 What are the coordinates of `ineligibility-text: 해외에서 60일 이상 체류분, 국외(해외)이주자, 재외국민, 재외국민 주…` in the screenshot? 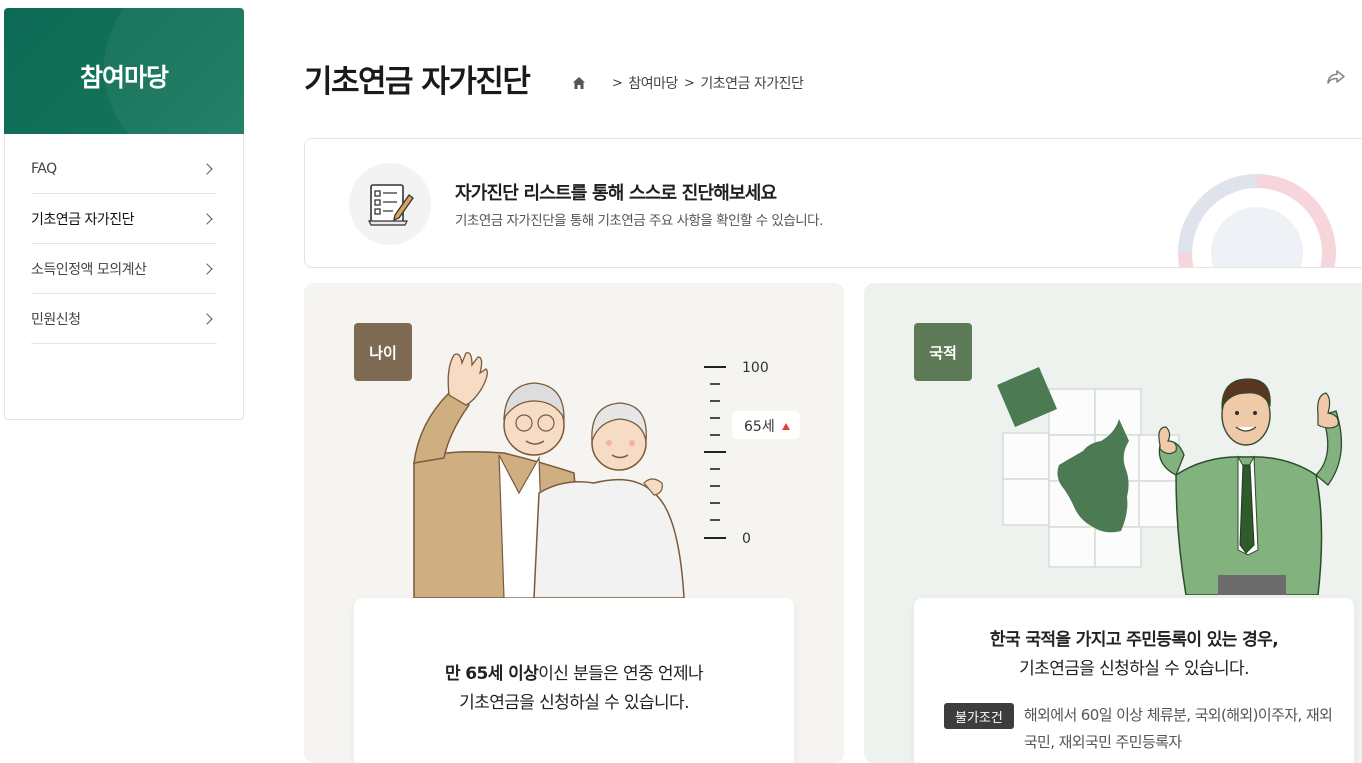 It's located at (1178, 728).